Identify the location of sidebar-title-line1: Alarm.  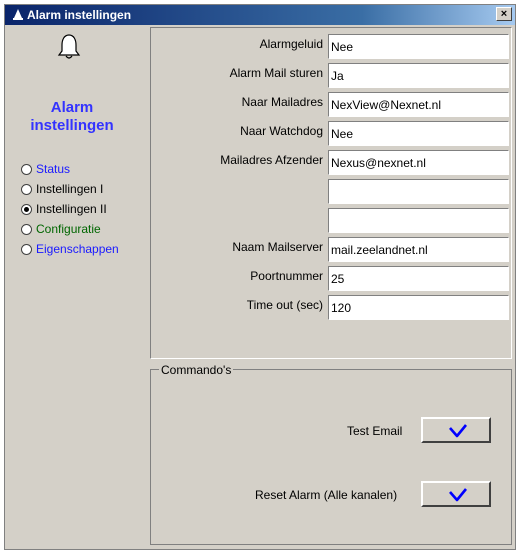
(72, 107).